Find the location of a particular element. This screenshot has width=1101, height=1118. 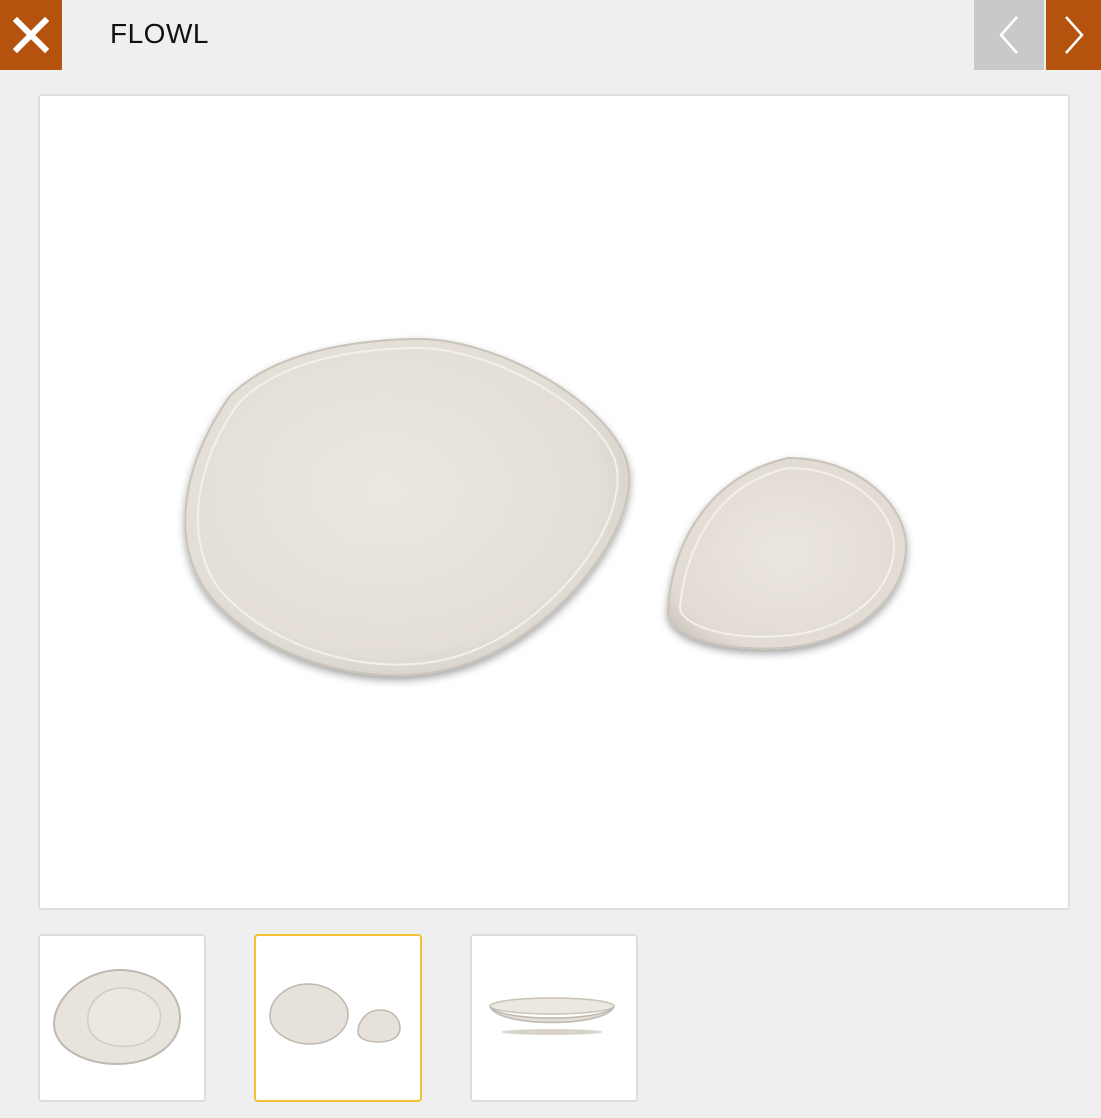

chevron-right-icon is located at coordinates (1074, 35).